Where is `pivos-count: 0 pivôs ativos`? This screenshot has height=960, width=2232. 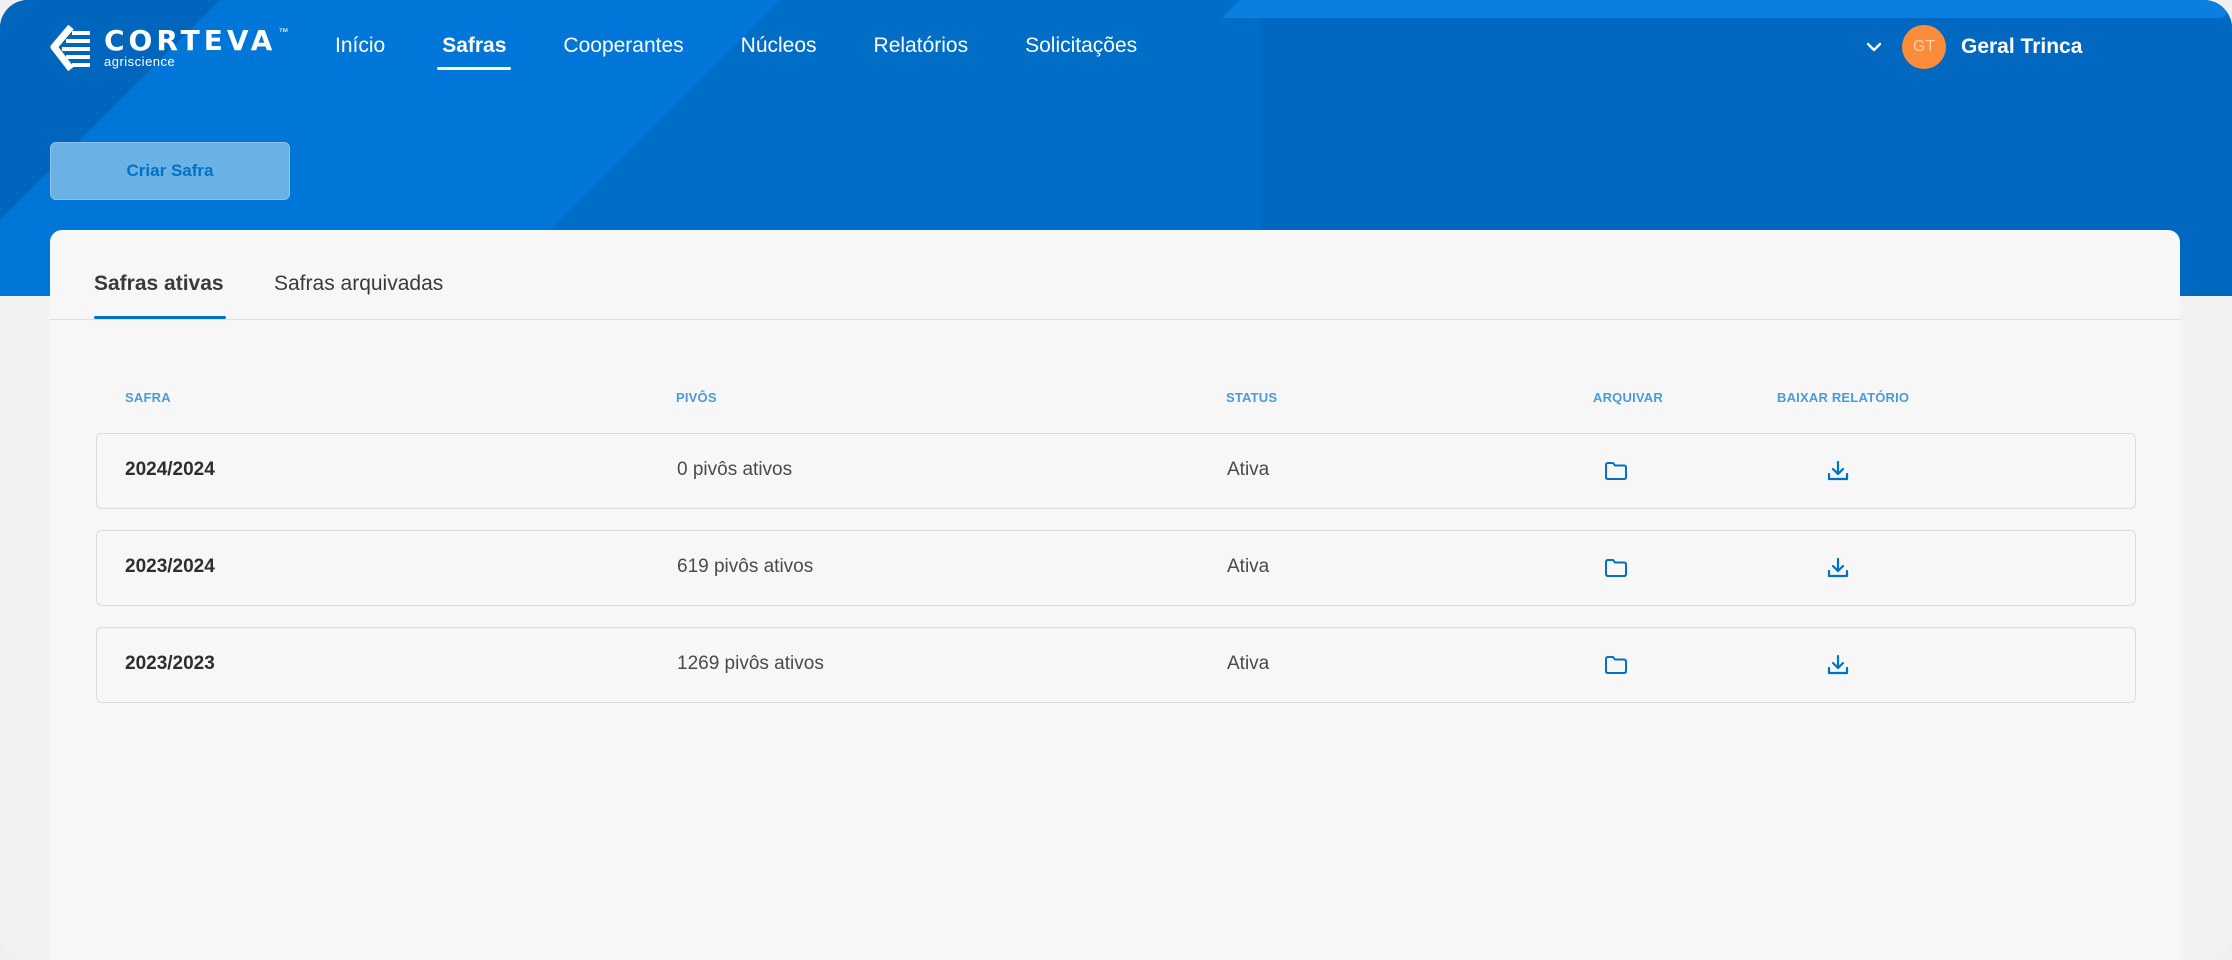 pivos-count: 0 pivôs ativos is located at coordinates (735, 469).